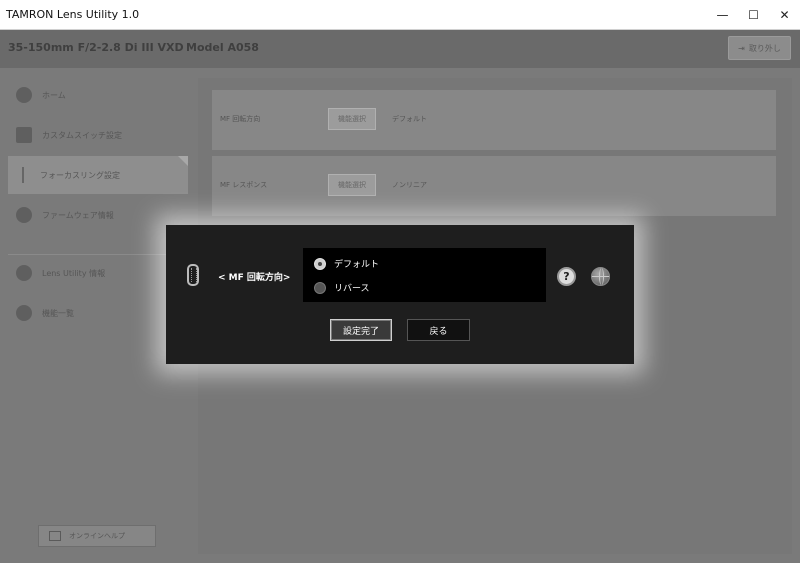 This screenshot has height=563, width=800. I want to click on setting-label: MF レスポンス, so click(244, 185).